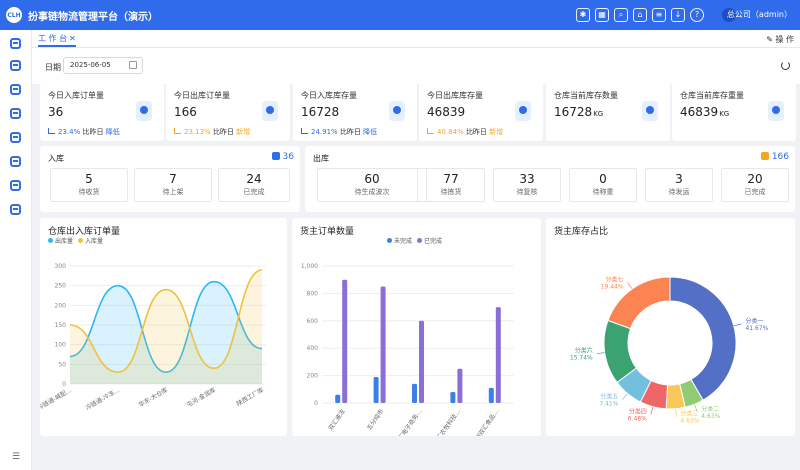 This screenshot has width=800, height=470. Describe the element at coordinates (756, 328) in the screenshot. I see `pie-slice-label: 41.67%` at that location.